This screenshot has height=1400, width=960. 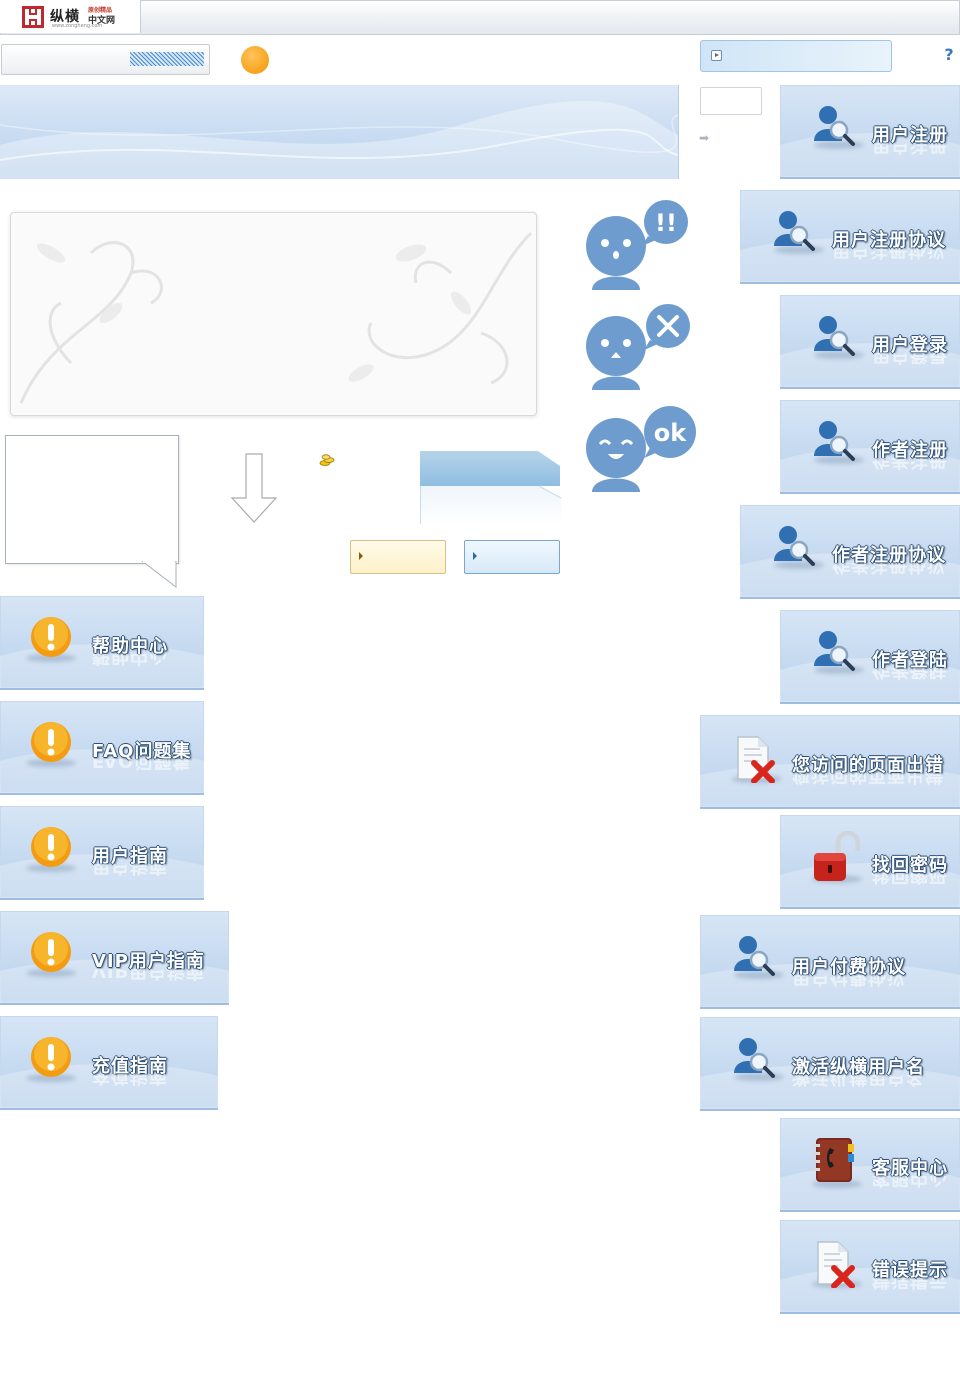 I want to click on tile-label-reflection: 作者注册, so click(x=910, y=464).